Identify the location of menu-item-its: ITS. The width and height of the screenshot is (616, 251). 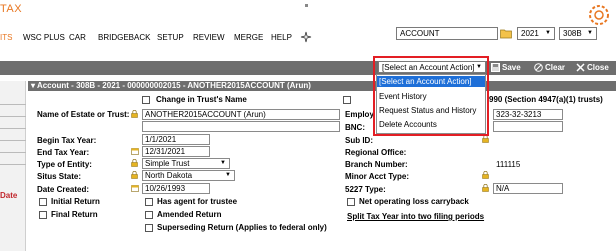
(6, 37).